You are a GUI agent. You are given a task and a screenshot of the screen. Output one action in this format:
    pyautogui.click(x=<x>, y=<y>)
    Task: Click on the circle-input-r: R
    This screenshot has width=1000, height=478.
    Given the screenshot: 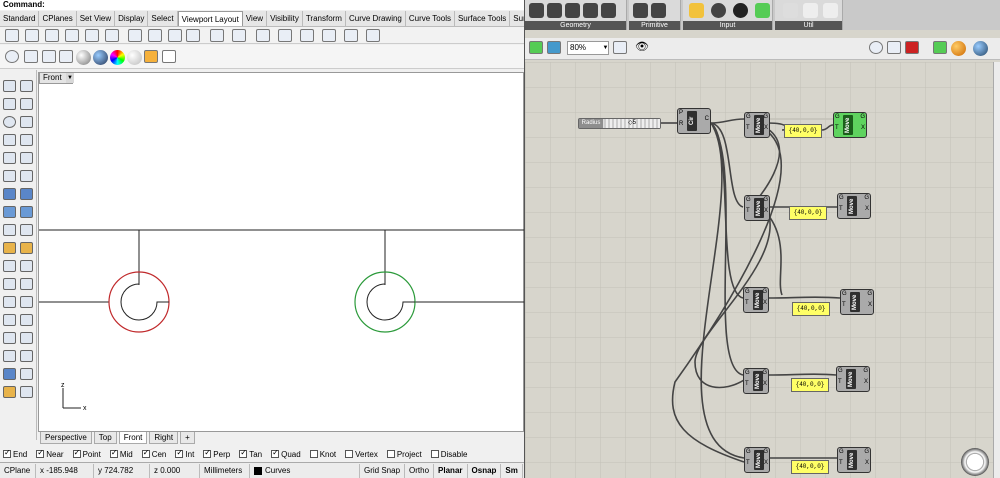 What is the action you would take?
    pyautogui.click(x=681, y=124)
    